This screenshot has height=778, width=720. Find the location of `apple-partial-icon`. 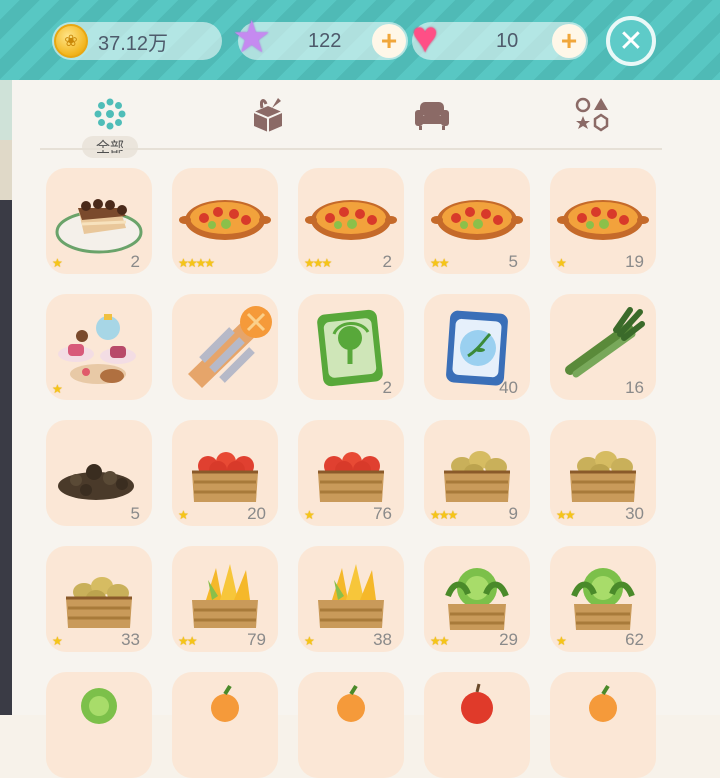

apple-partial-icon is located at coordinates (477, 703).